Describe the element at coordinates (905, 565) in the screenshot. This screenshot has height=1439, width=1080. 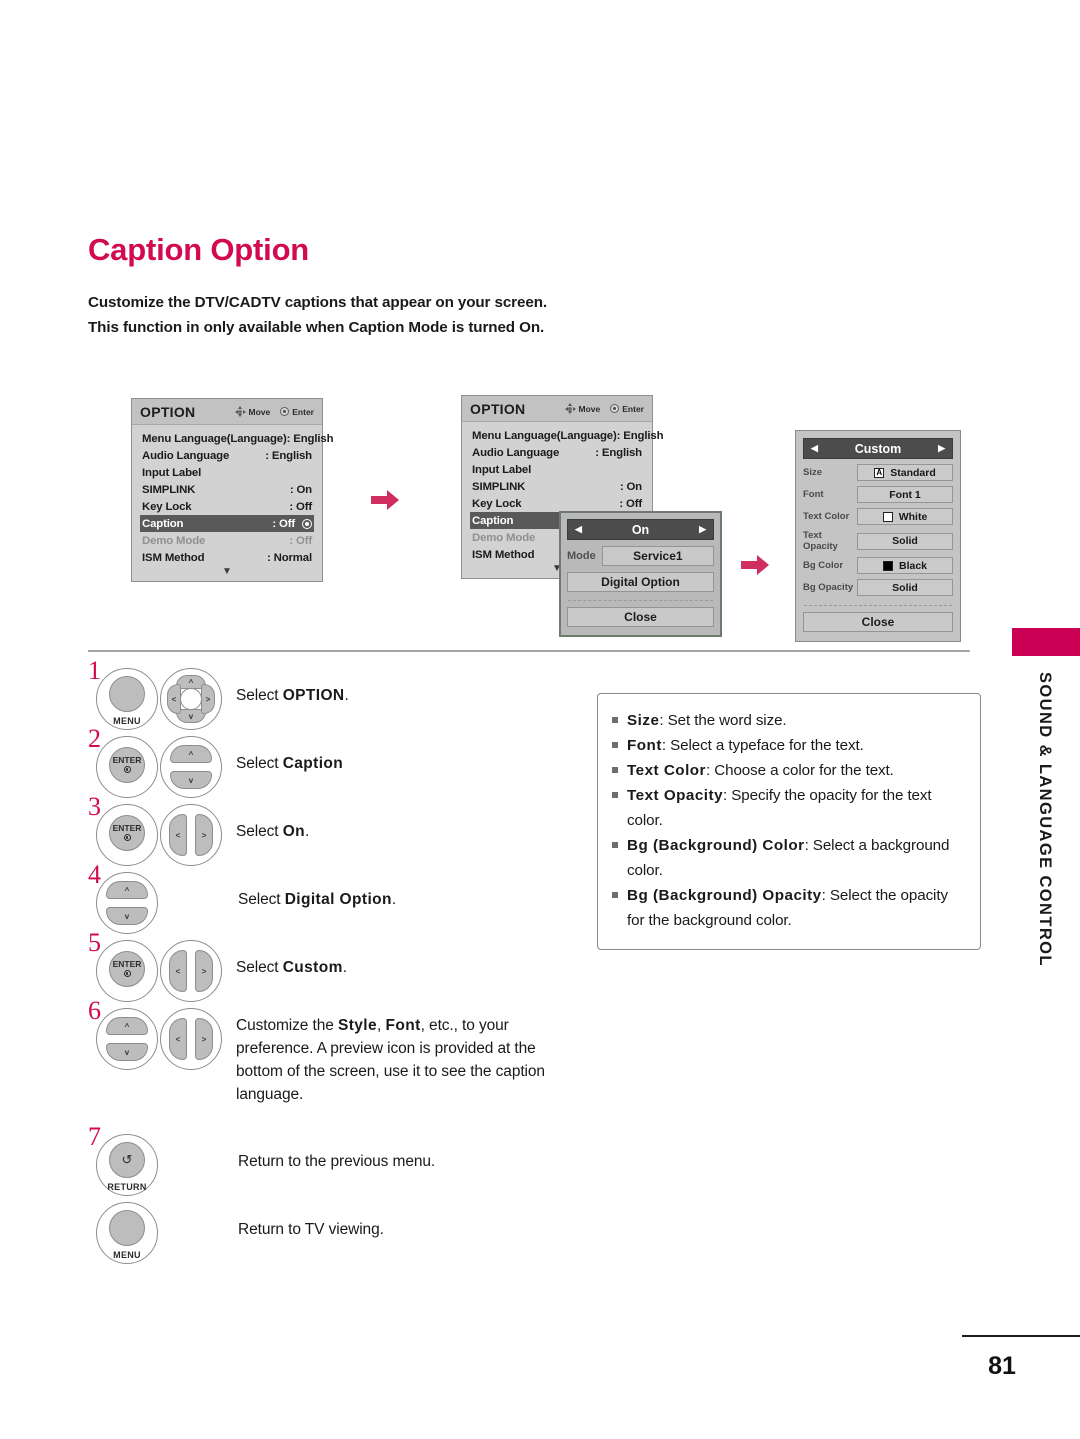
I see `custom-value-bg-color-button: Black` at that location.